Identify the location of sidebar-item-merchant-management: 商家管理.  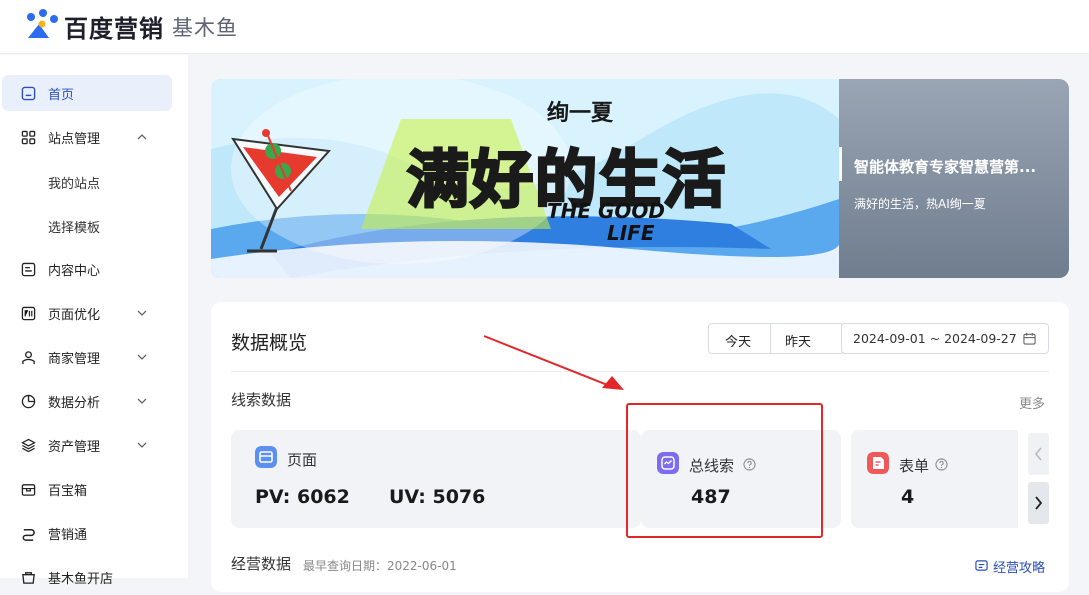
(87, 357).